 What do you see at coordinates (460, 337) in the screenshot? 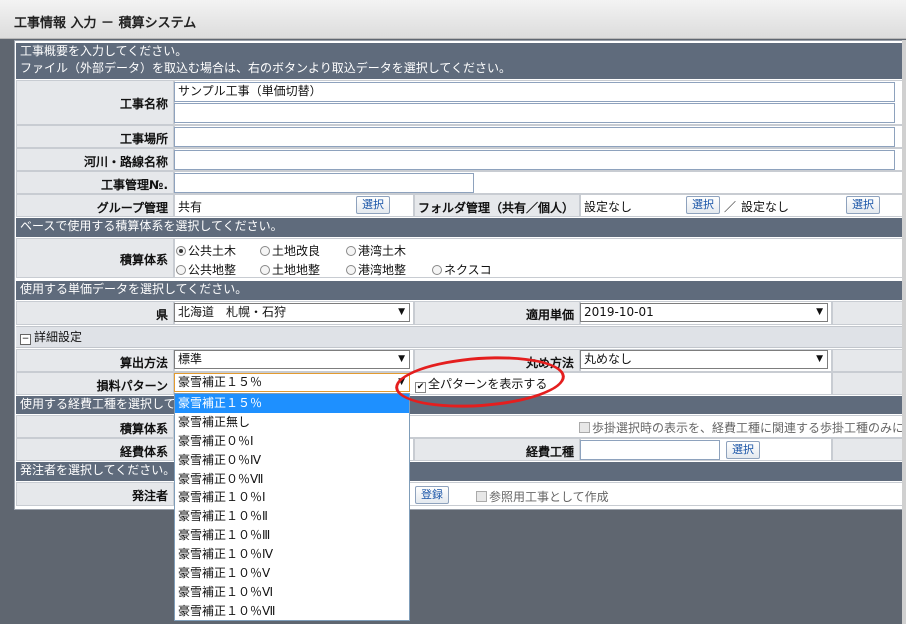
I see `section-detail: − 詳細設定` at bounding box center [460, 337].